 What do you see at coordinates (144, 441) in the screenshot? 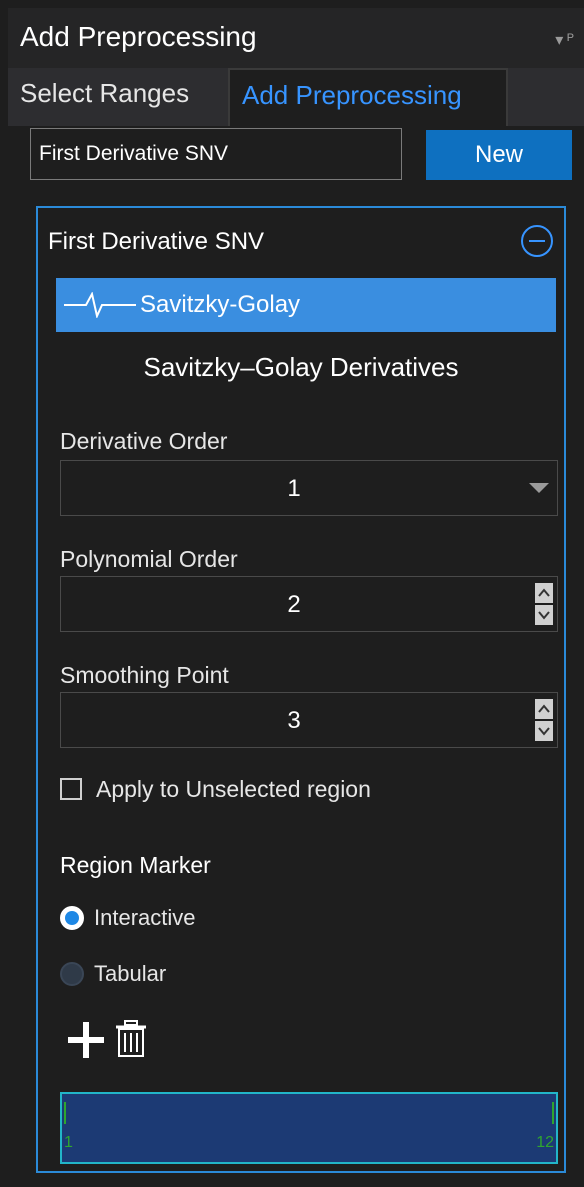
I see `derivative-order-label: Derivative Order` at bounding box center [144, 441].